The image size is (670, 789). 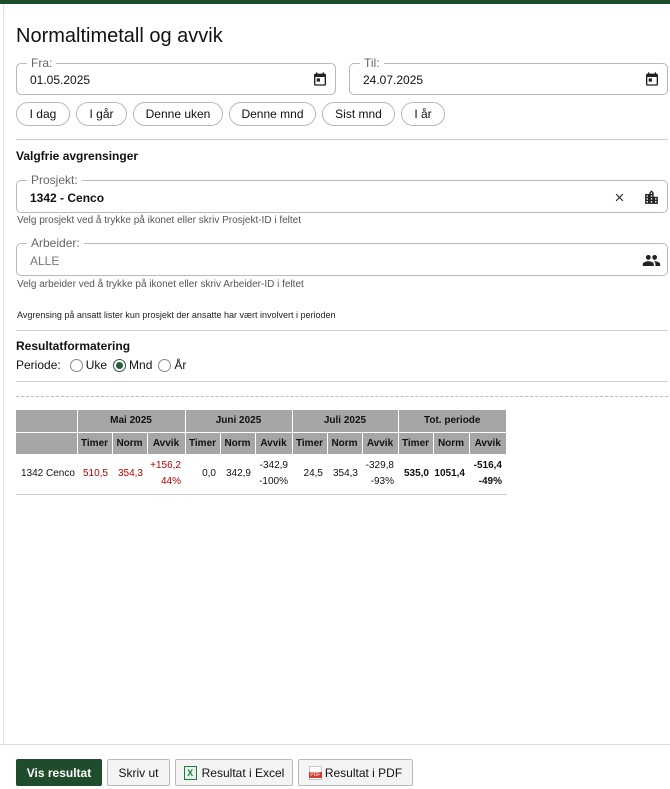 I want to click on worker-label: Arbeider:, so click(x=55, y=243).